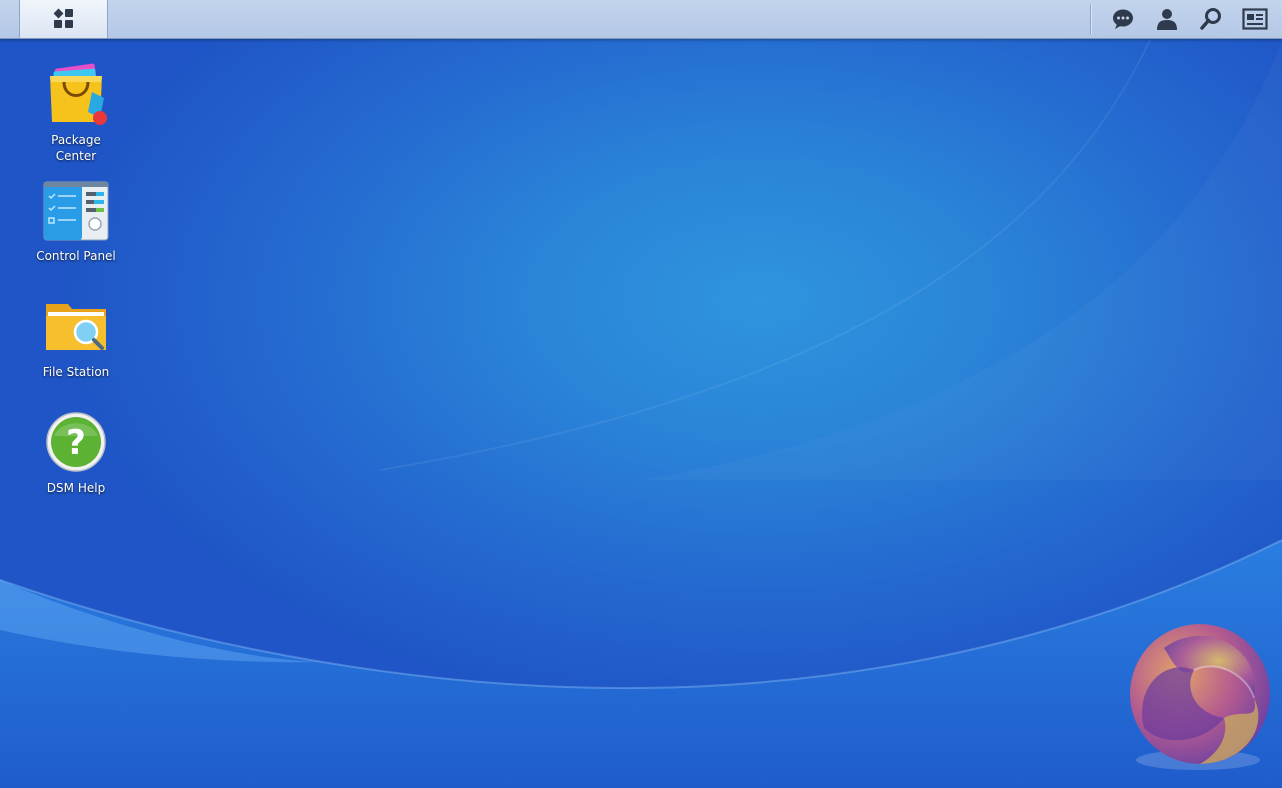 The width and height of the screenshot is (1282, 788). What do you see at coordinates (76, 212) in the screenshot?
I see `control-panel-icon` at bounding box center [76, 212].